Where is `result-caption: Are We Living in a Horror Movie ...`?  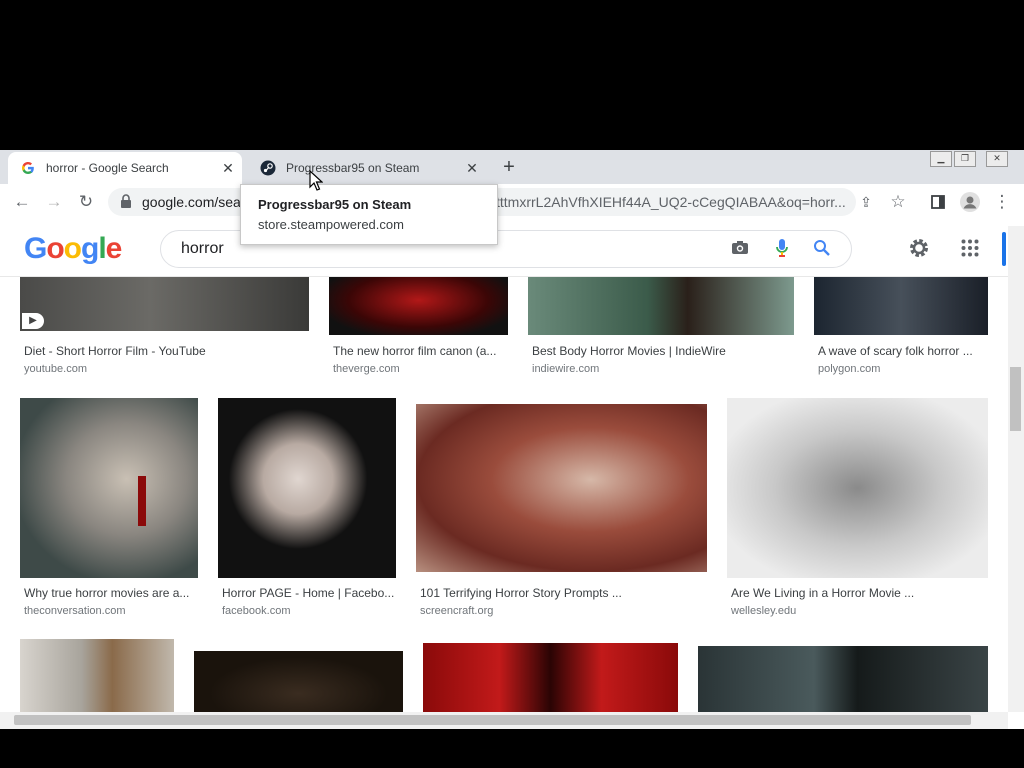 result-caption: Are We Living in a Horror Movie ... is located at coordinates (859, 593).